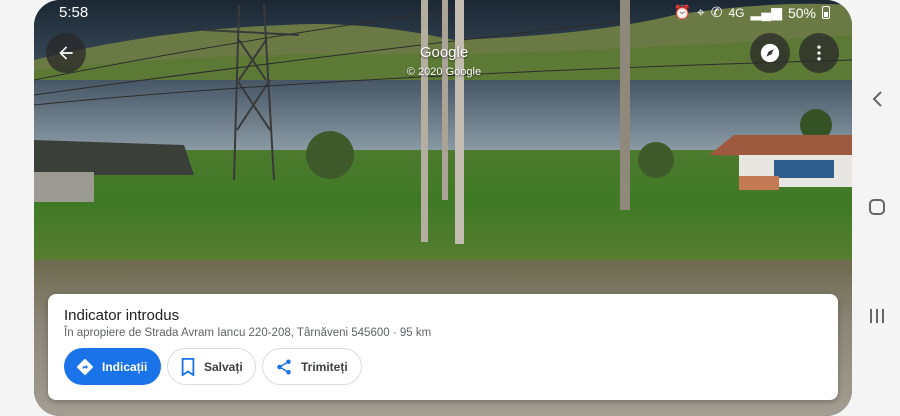 The height and width of the screenshot is (416, 900). What do you see at coordinates (716, 12) in the screenshot?
I see `wifi-call-icon: ✆` at bounding box center [716, 12].